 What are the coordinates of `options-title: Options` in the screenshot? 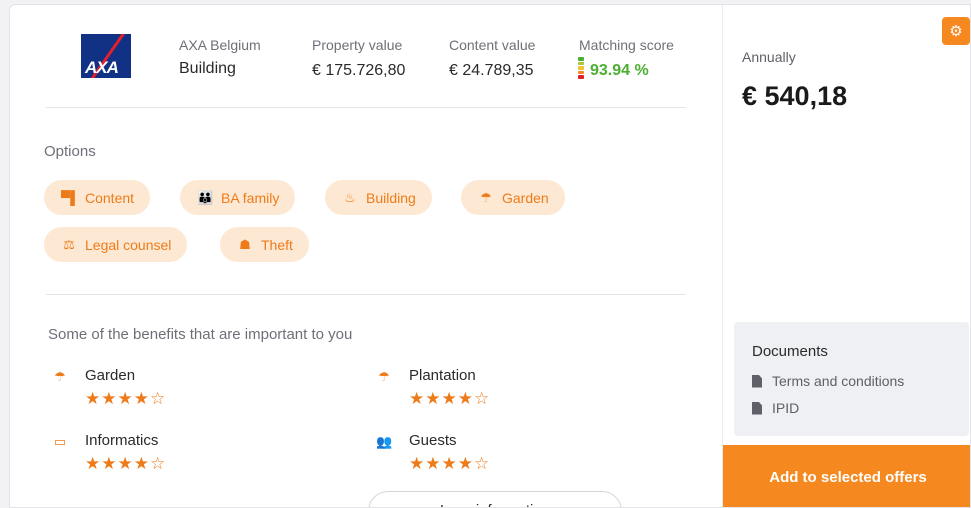 It's located at (70, 151).